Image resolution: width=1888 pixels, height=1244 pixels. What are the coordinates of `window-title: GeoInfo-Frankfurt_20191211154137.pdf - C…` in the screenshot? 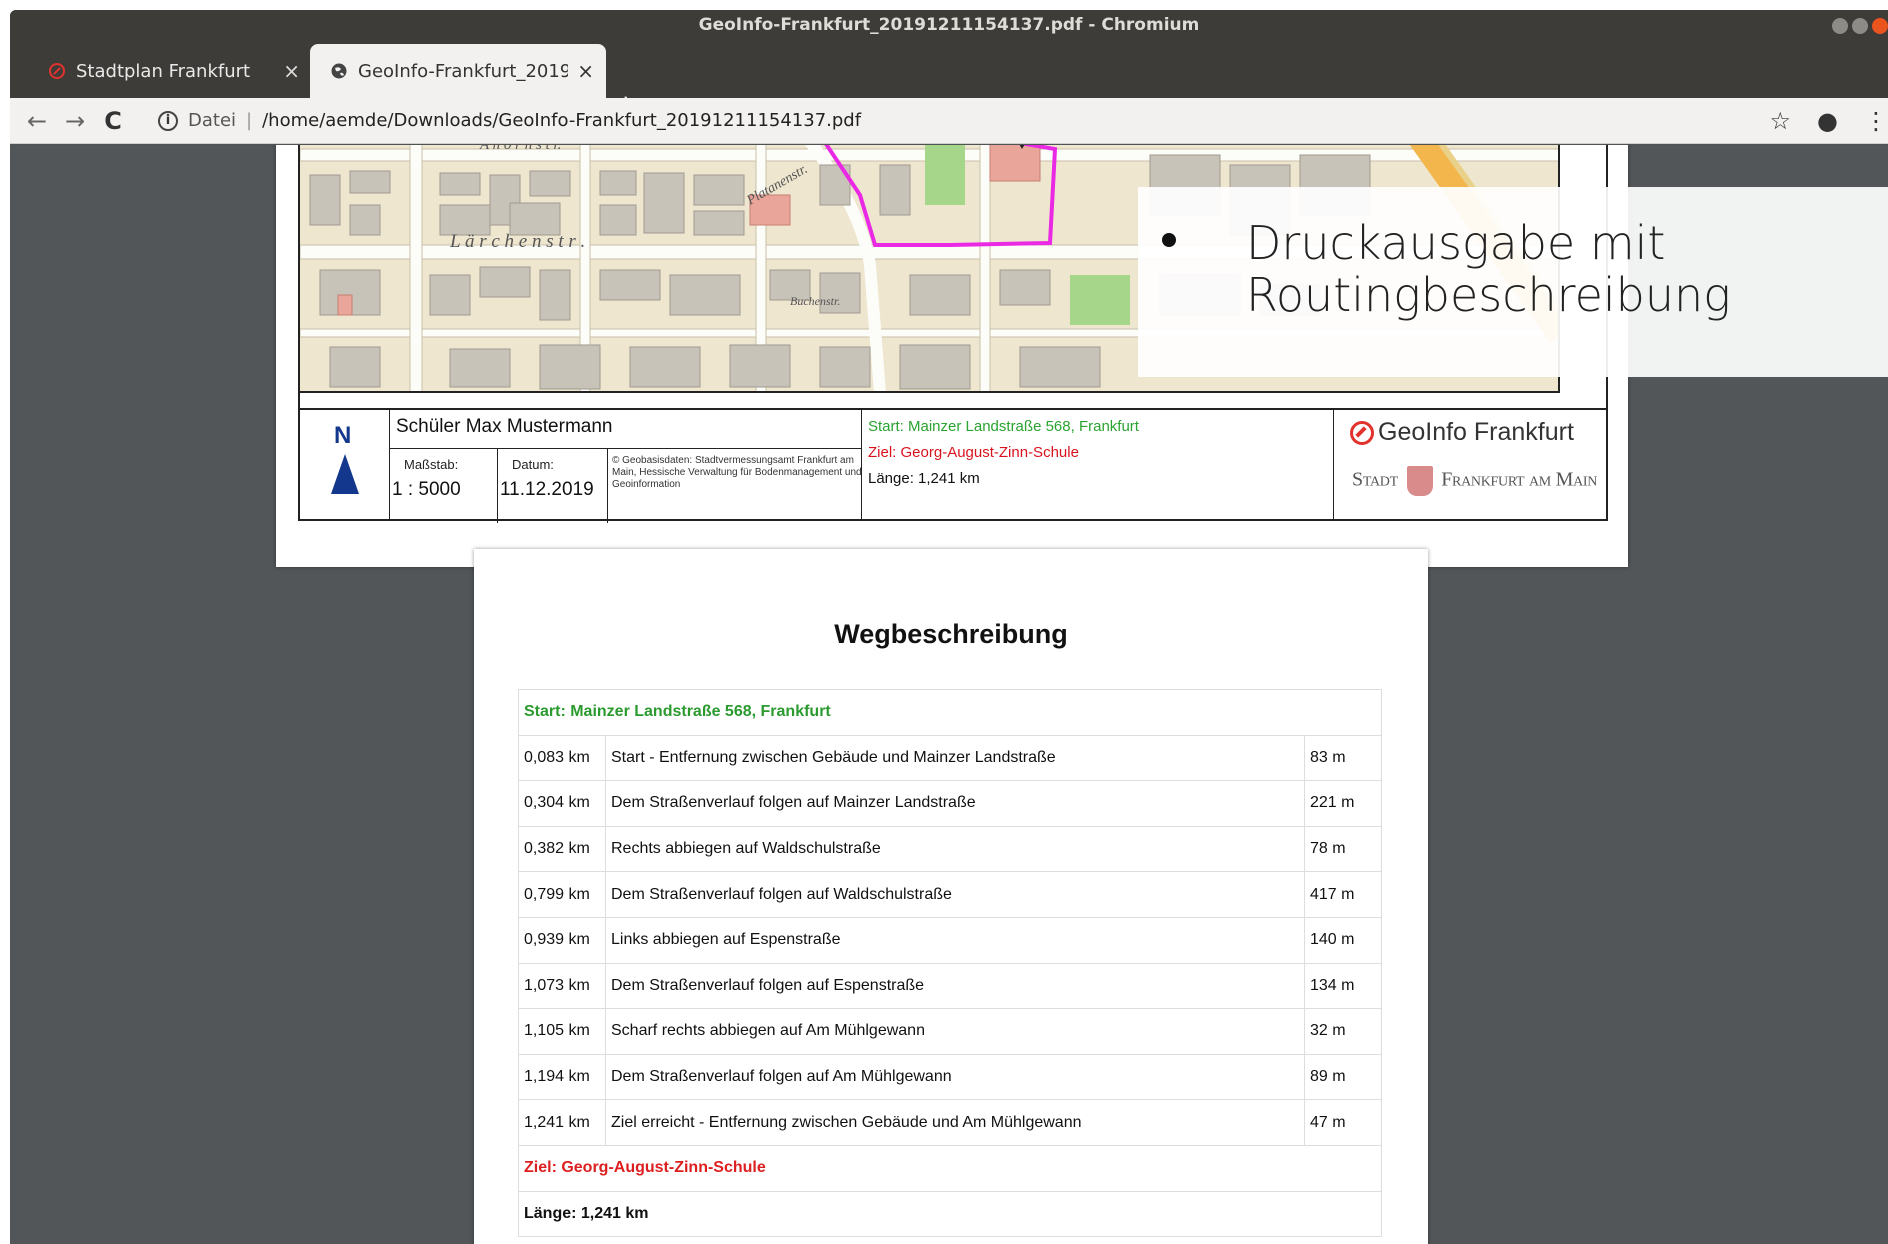 It's located at (949, 25).